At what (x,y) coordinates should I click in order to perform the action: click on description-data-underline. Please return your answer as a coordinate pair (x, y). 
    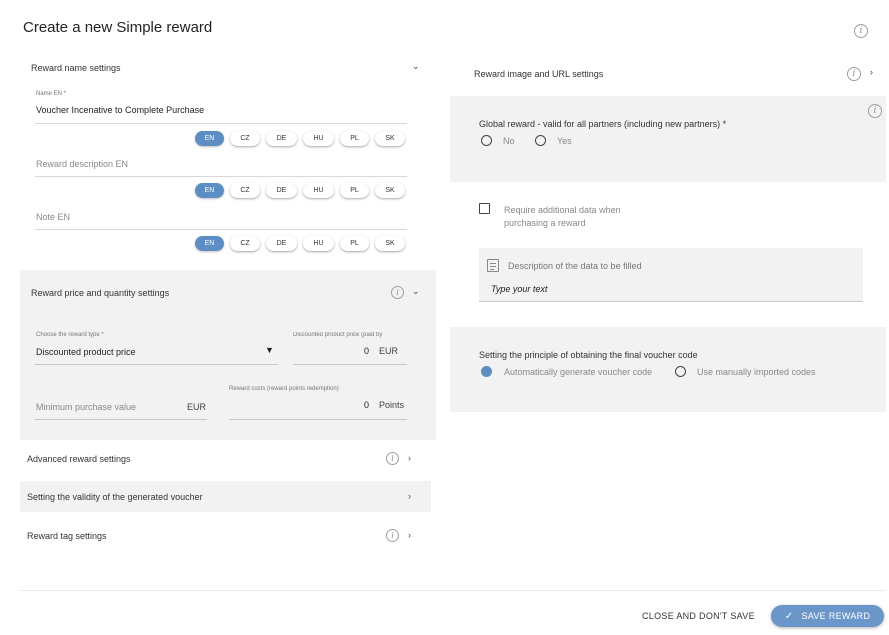
    Looking at the image, I should click on (671, 301).